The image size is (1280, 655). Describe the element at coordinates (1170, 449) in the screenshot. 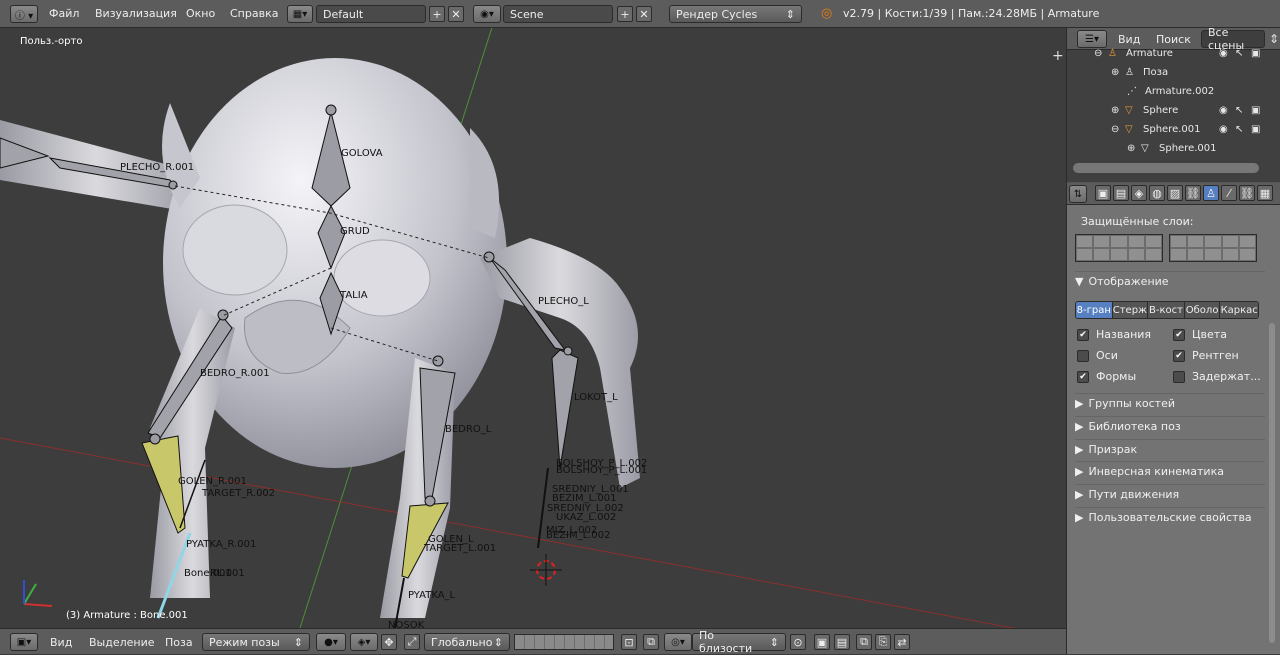

I see `panel-ghost: ▶ Призрак` at that location.